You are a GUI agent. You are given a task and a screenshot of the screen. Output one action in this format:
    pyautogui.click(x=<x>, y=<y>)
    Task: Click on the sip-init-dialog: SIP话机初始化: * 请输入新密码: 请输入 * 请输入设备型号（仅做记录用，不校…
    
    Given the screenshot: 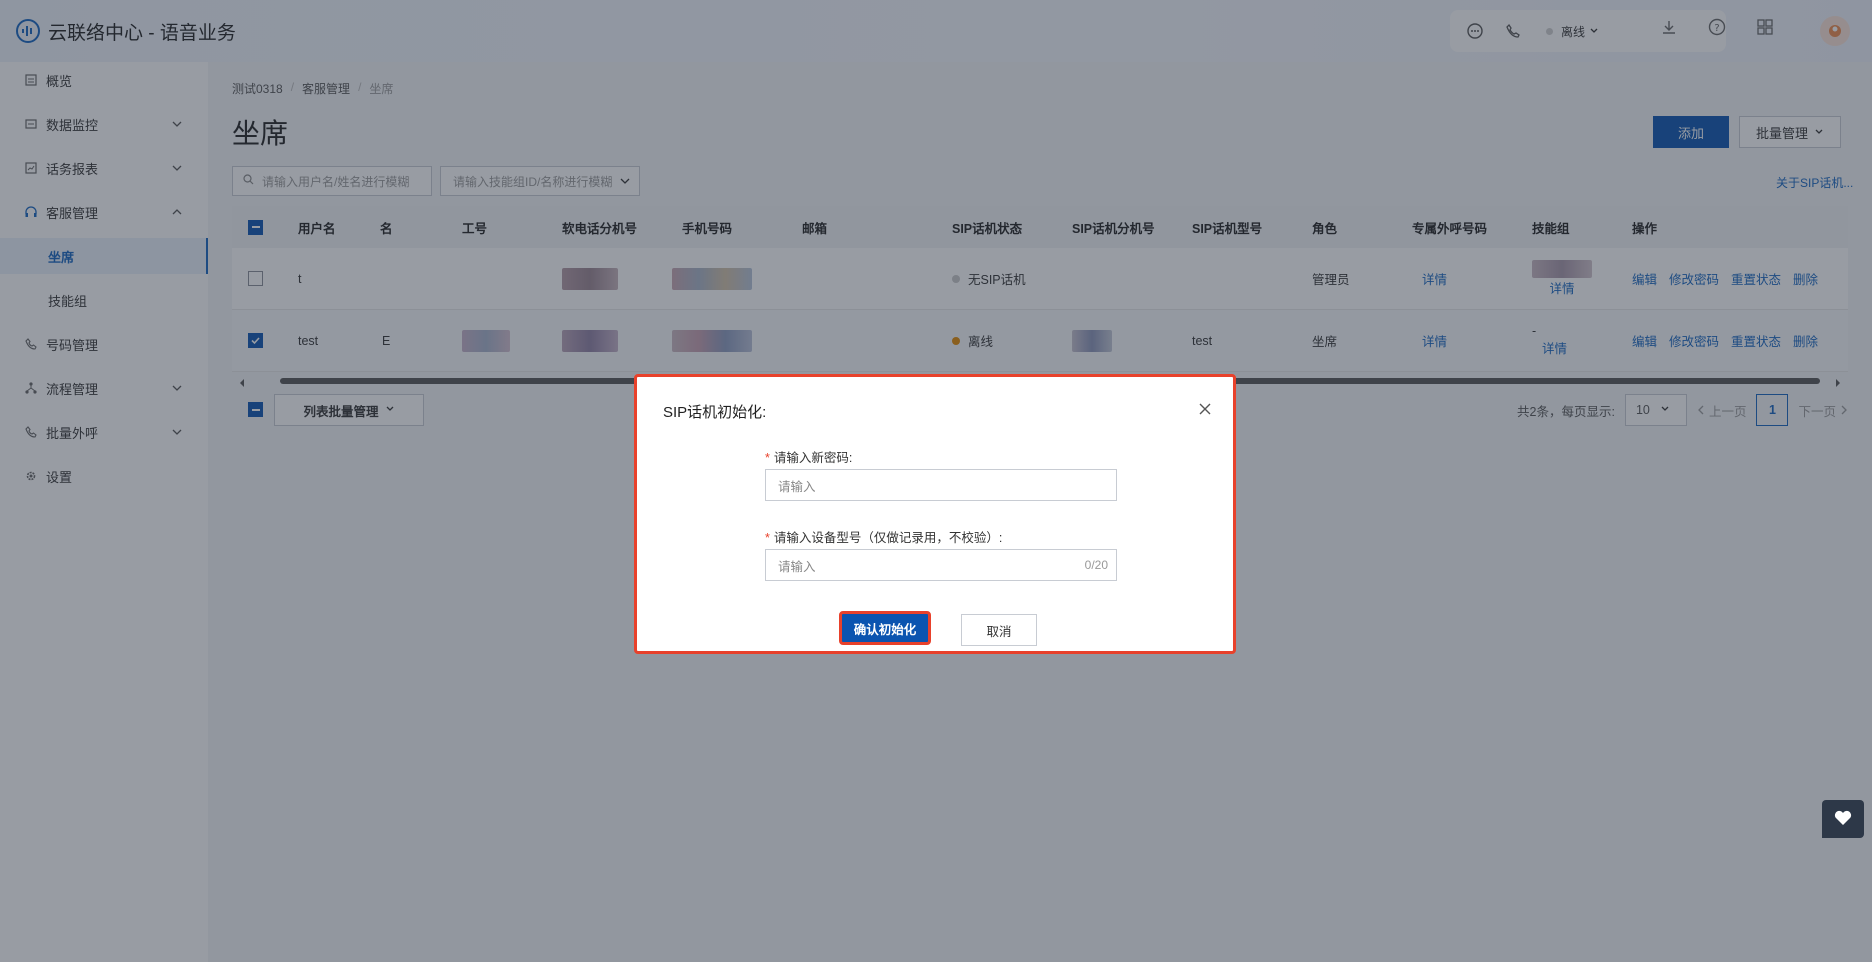 What is the action you would take?
    pyautogui.click(x=935, y=514)
    